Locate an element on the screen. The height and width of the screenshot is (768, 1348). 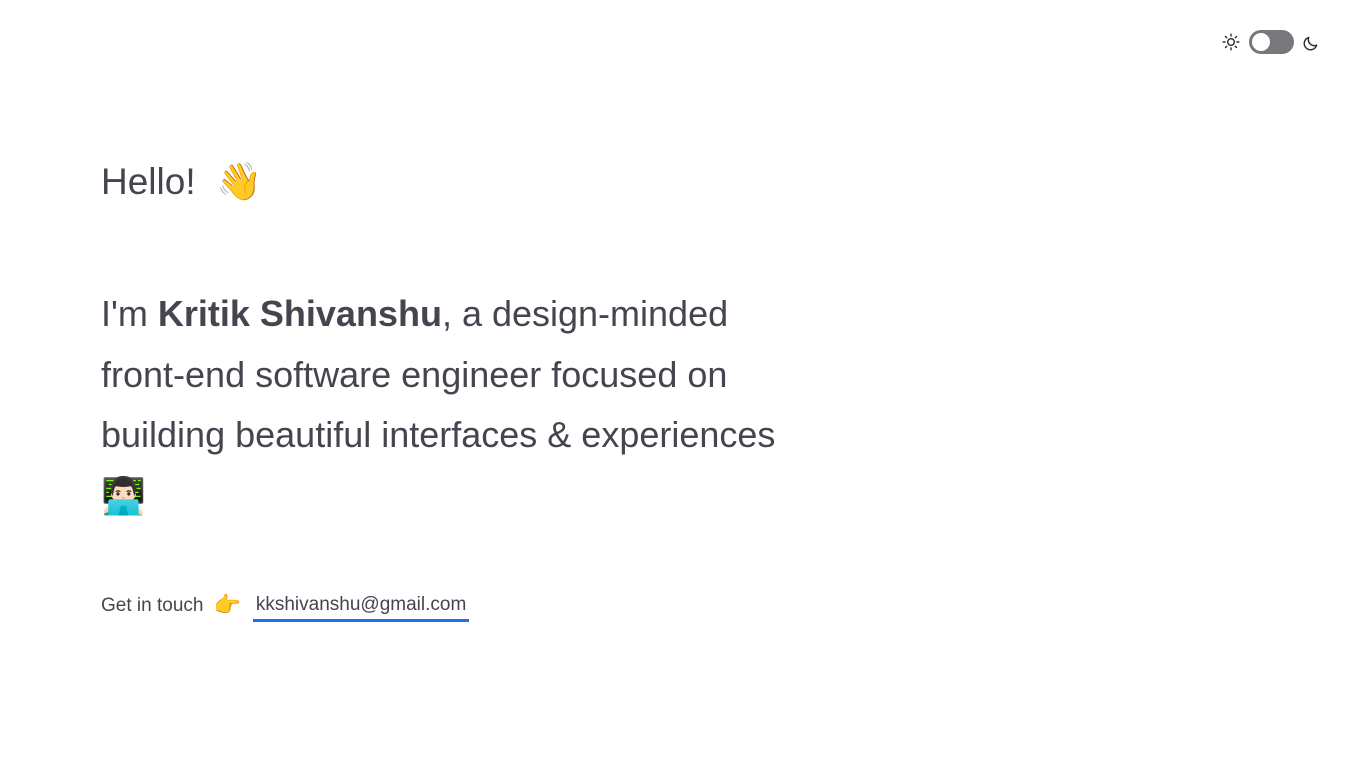
moon-icon is located at coordinates (1311, 42).